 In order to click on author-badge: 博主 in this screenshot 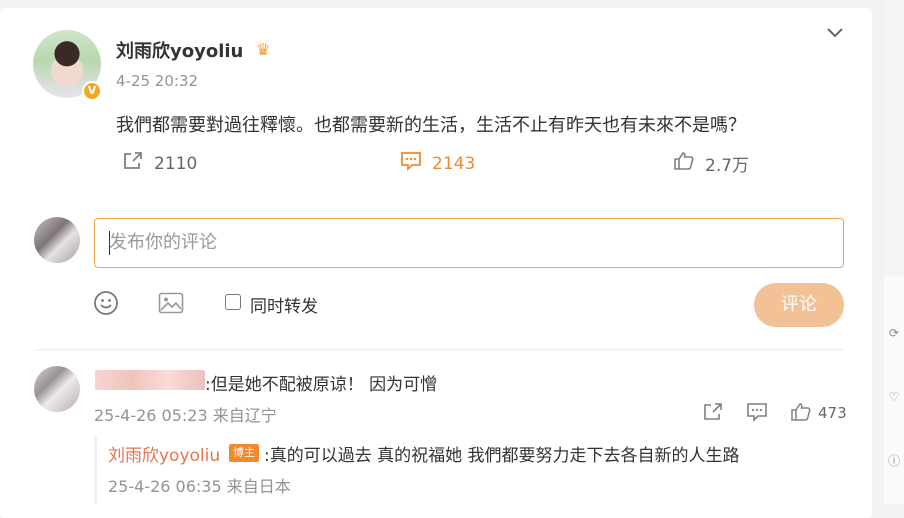, I will do `click(244, 453)`.